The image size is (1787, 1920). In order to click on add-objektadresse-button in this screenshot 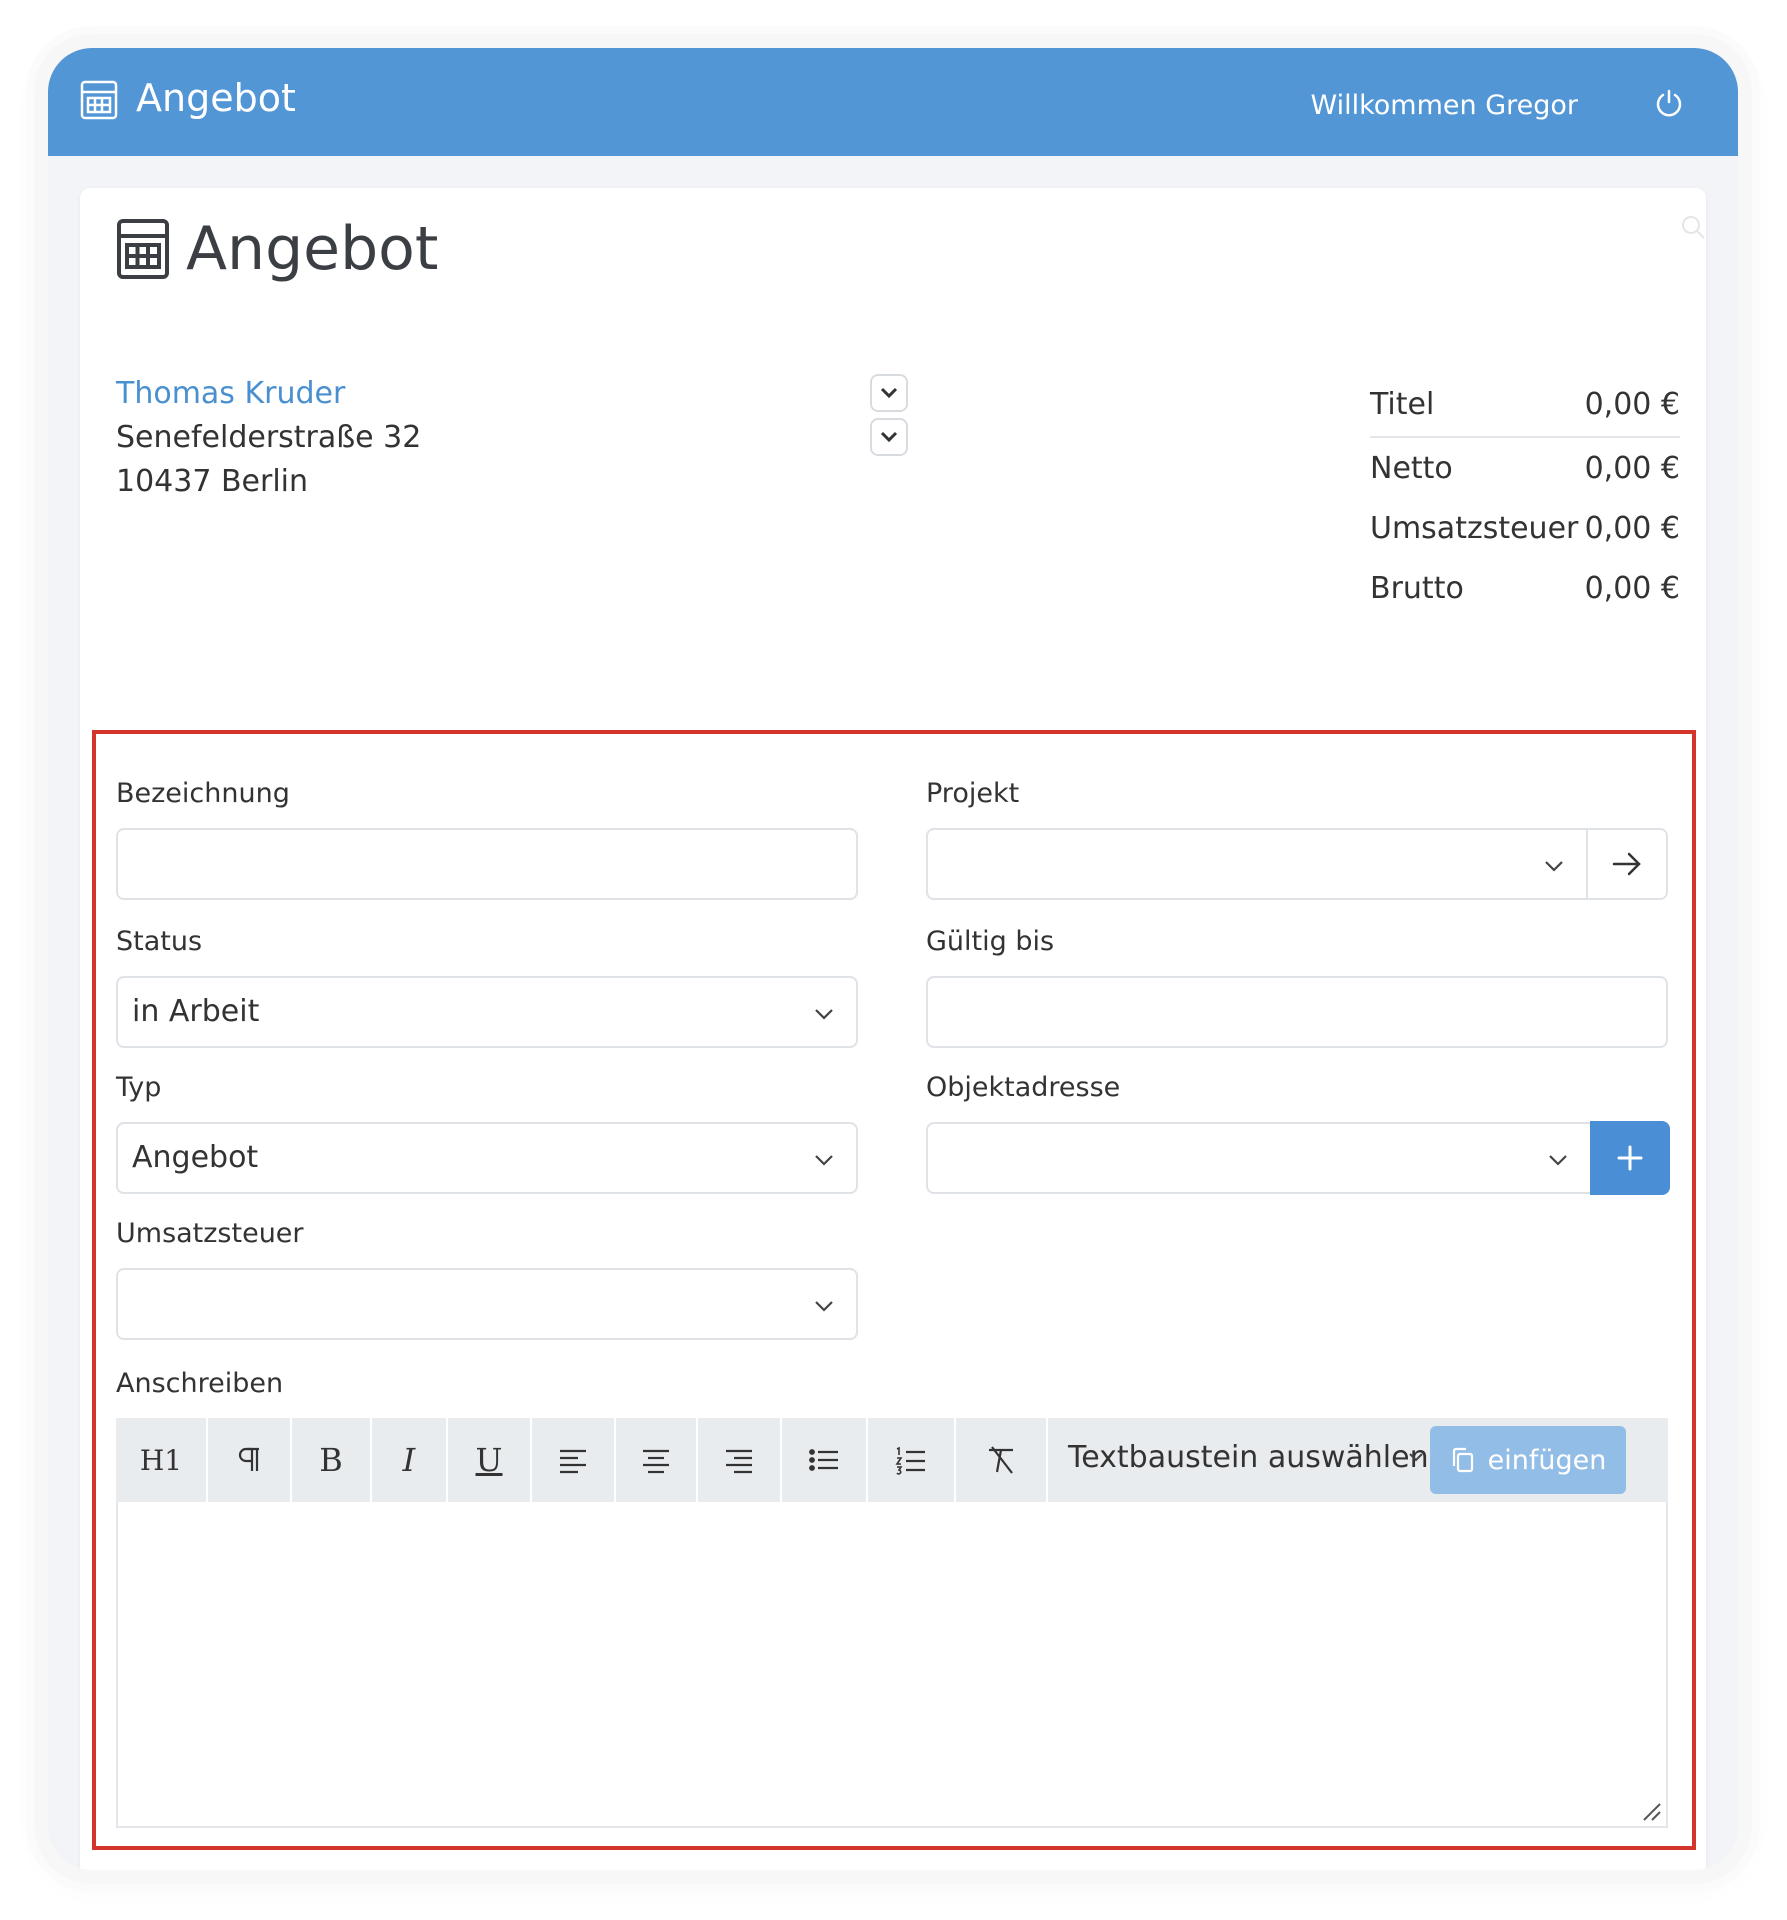, I will do `click(1630, 1158)`.